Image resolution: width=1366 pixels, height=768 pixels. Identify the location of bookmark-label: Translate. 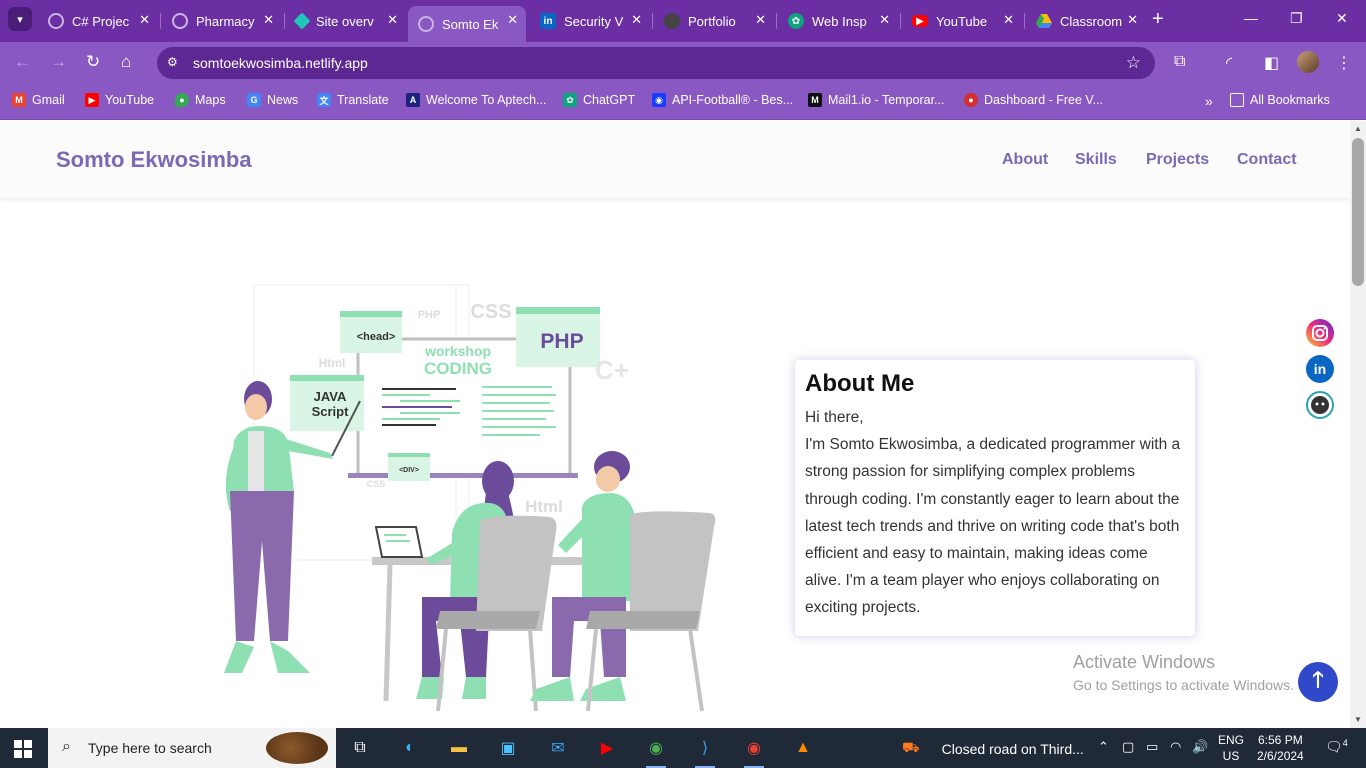
(363, 100).